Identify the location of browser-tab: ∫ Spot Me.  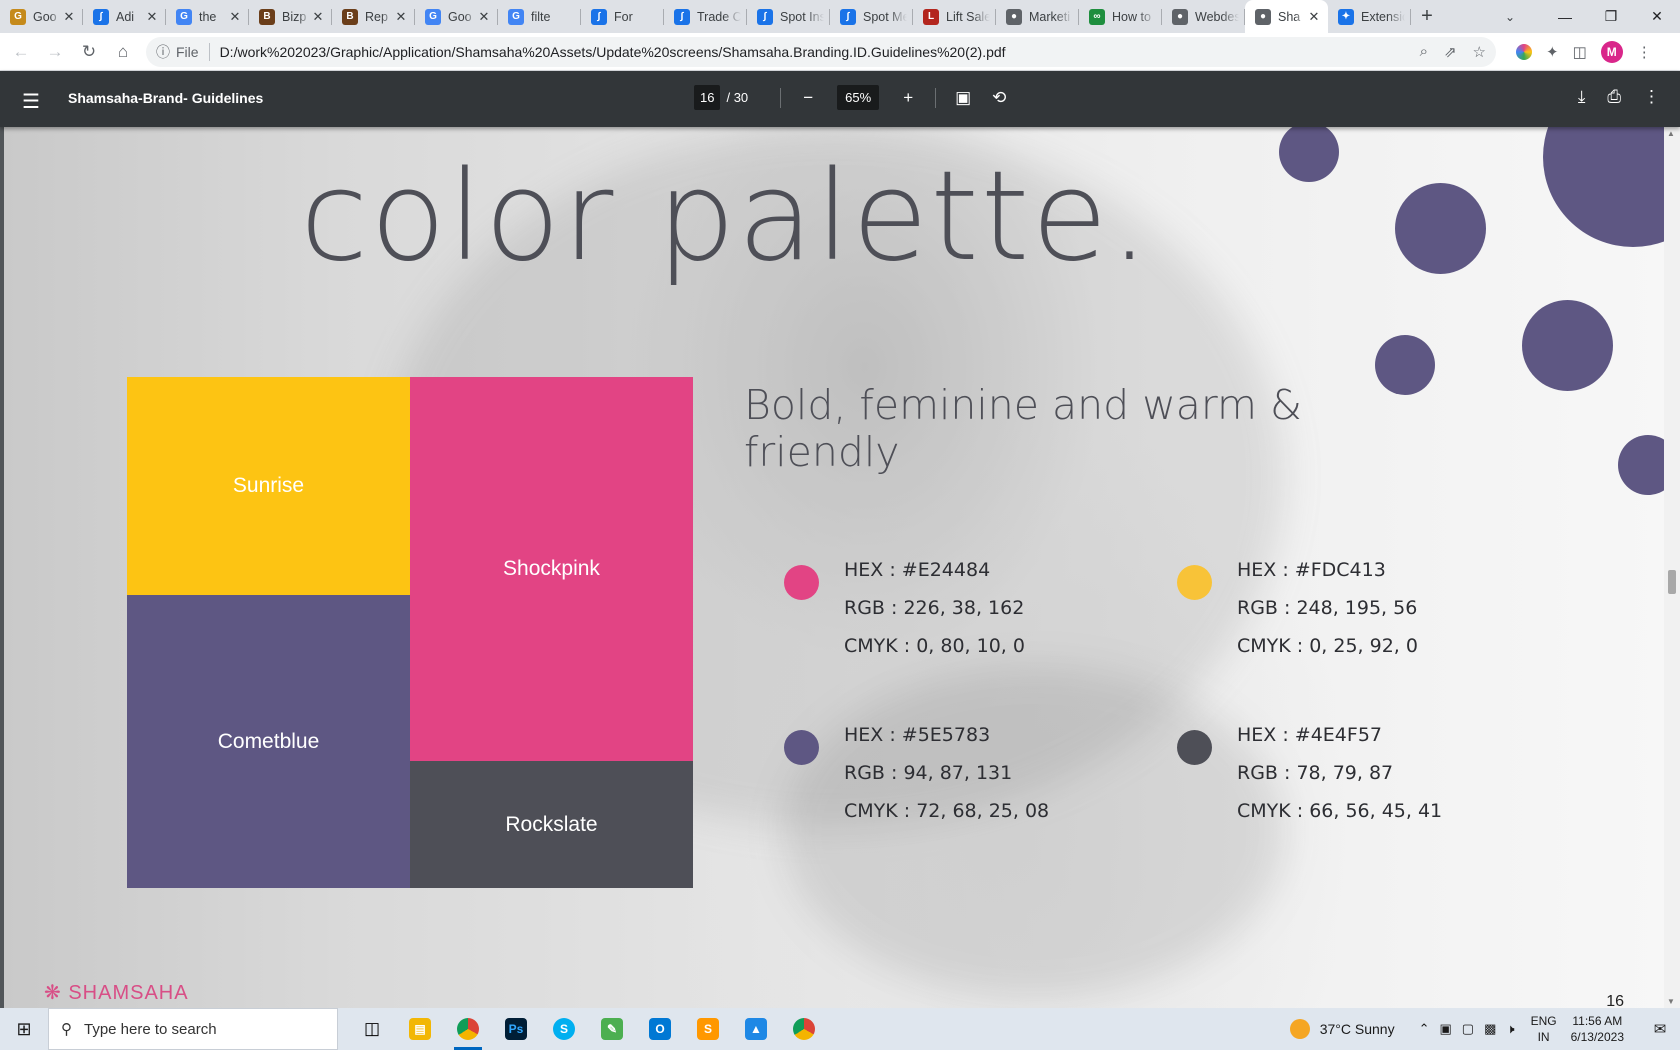
(871, 16).